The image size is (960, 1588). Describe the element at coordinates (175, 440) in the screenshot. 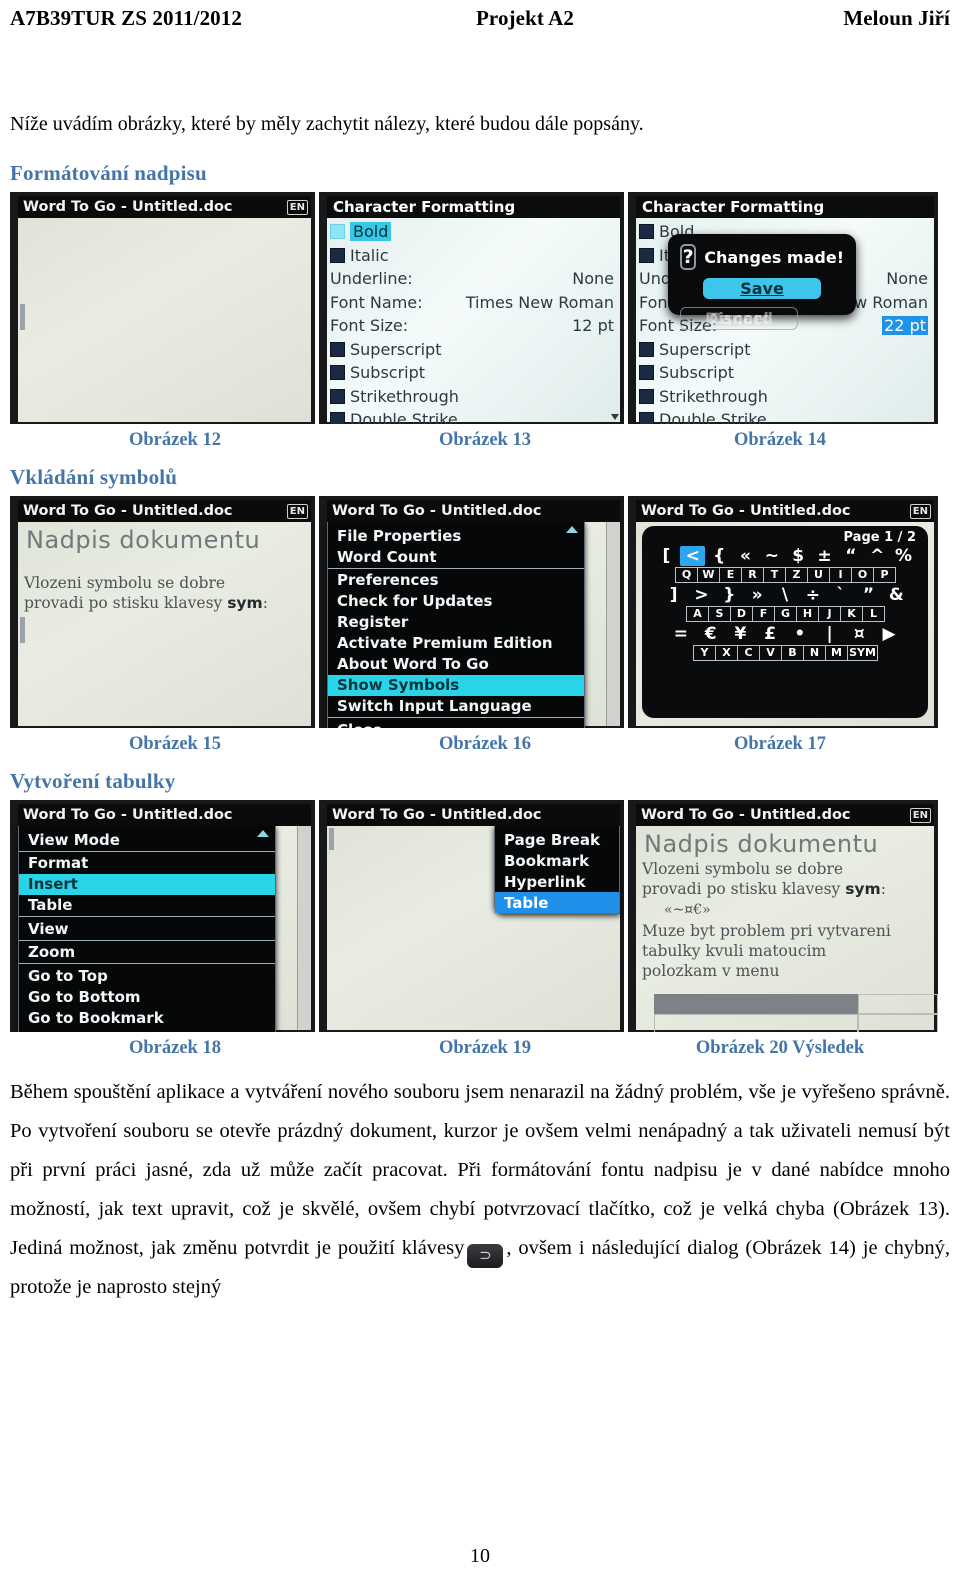

I see `caption-obrazek-12: Obrázek 12` at that location.